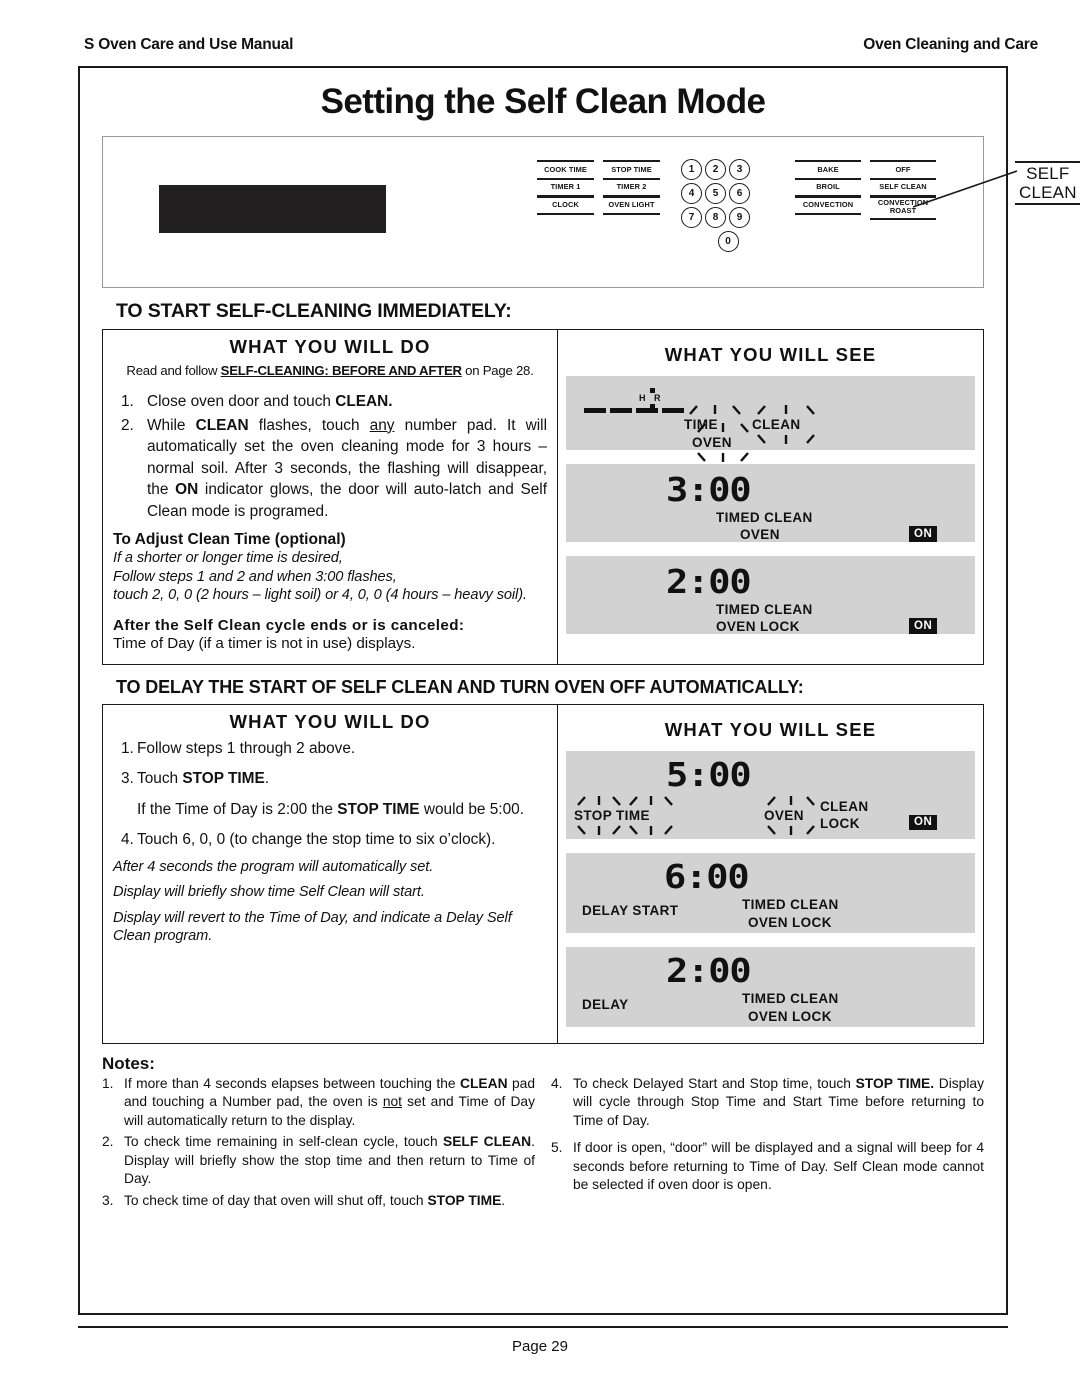 This screenshot has width=1080, height=1397. Describe the element at coordinates (630, 910) in the screenshot. I see `lcd-label-delay-start: DELAY START` at that location.